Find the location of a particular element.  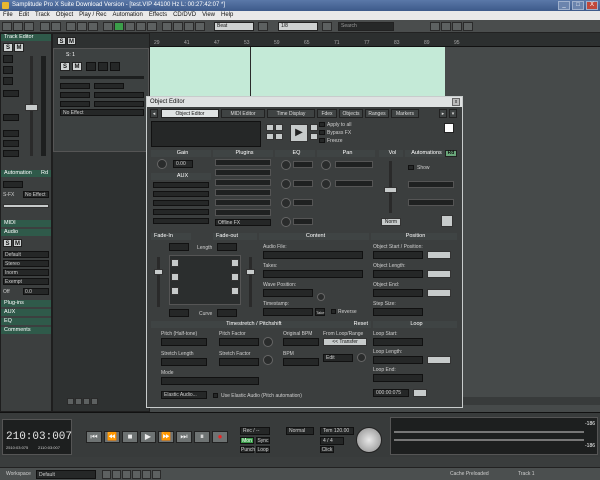

transfer-button: << Transfer is located at coordinates (345, 342).